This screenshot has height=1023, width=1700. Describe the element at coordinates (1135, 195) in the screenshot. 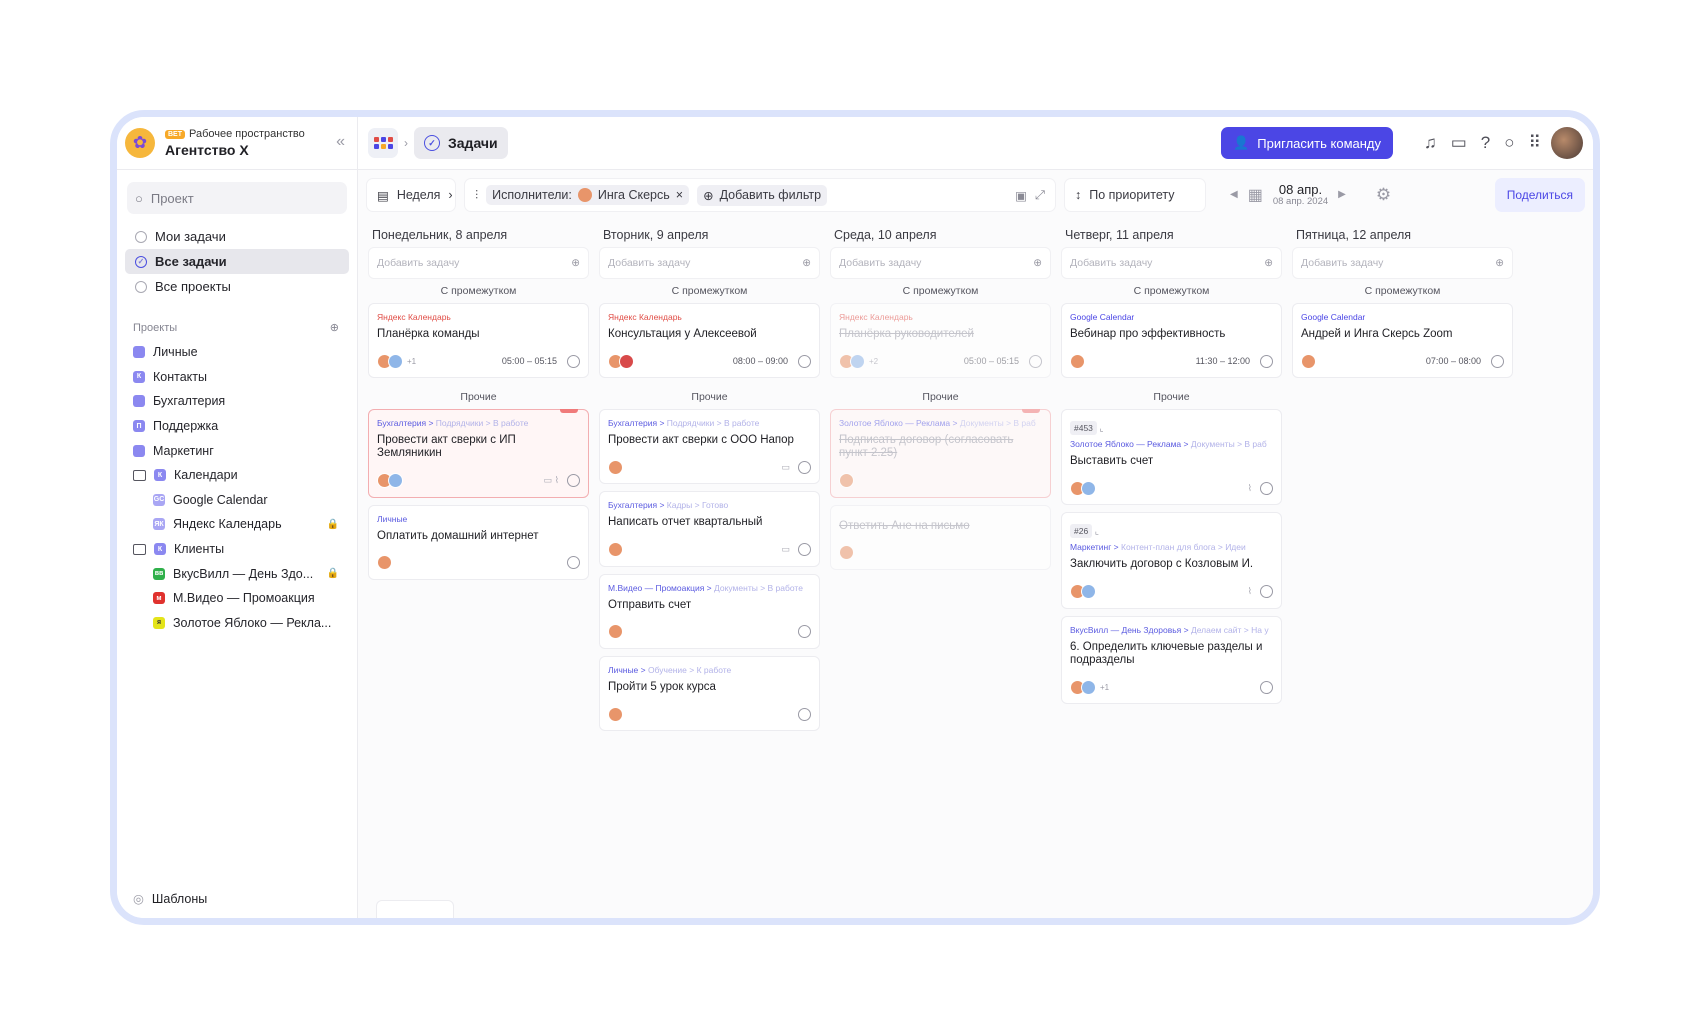

I see `sort-priority-button: ↕ По приоритету` at that location.